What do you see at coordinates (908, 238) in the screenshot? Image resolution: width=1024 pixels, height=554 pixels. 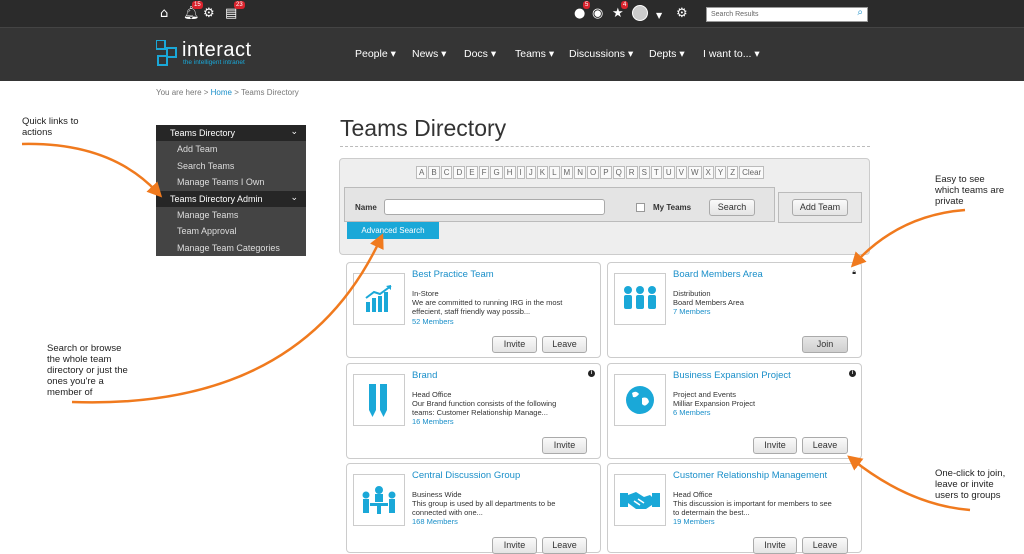 I see `arrow-private` at bounding box center [908, 238].